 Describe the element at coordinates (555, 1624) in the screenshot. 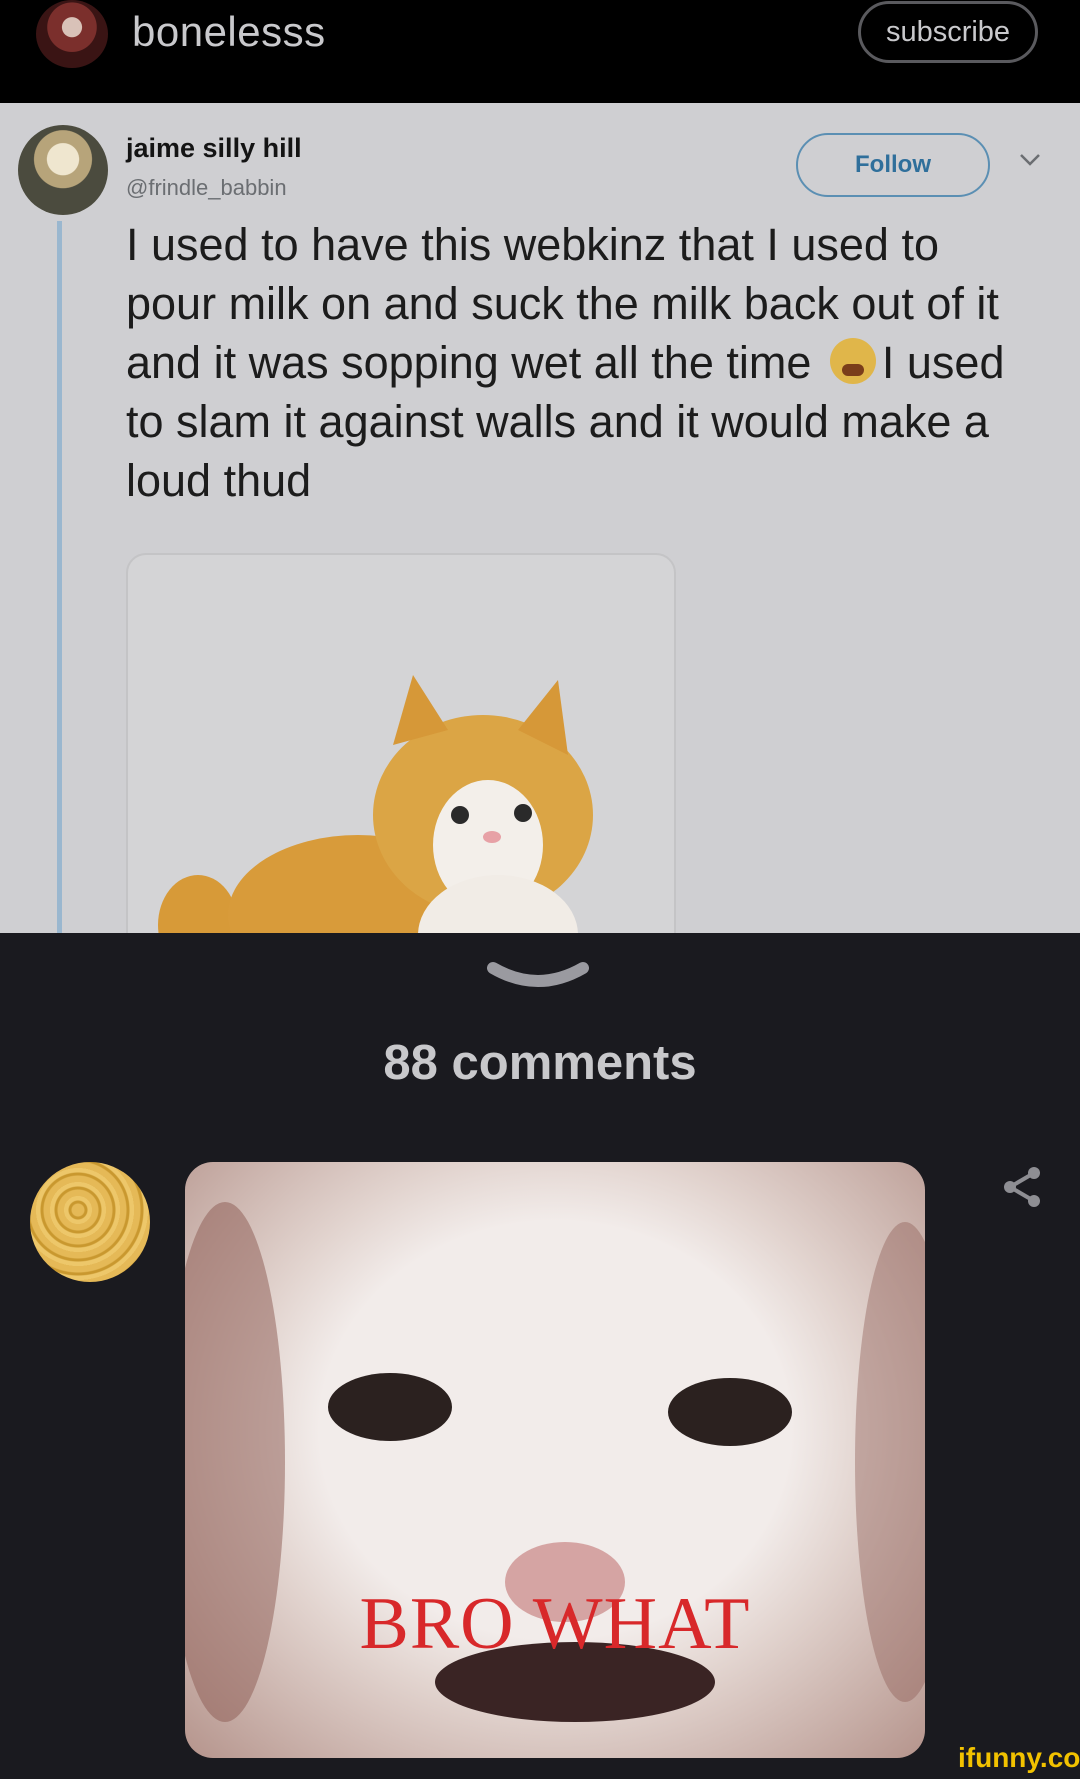

I see `comment-image-caption: BRO WHAT` at that location.